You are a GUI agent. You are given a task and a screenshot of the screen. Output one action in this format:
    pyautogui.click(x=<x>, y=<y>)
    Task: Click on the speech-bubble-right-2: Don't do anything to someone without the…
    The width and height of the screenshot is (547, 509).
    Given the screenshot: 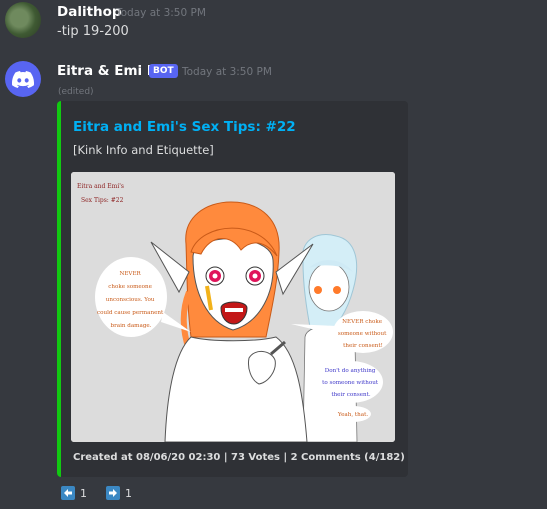 What is the action you would take?
    pyautogui.click(x=351, y=382)
    